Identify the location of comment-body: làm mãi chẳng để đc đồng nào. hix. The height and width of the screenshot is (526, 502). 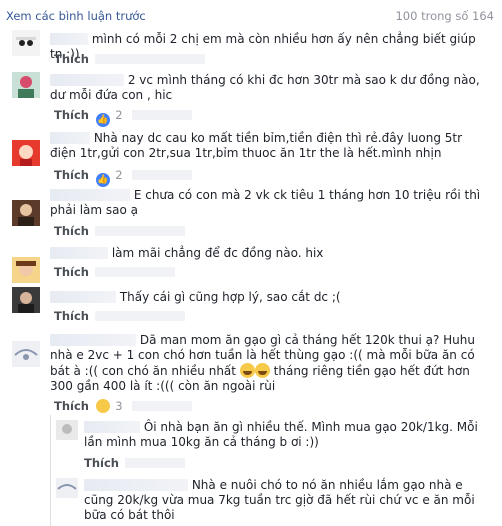
(270, 253).